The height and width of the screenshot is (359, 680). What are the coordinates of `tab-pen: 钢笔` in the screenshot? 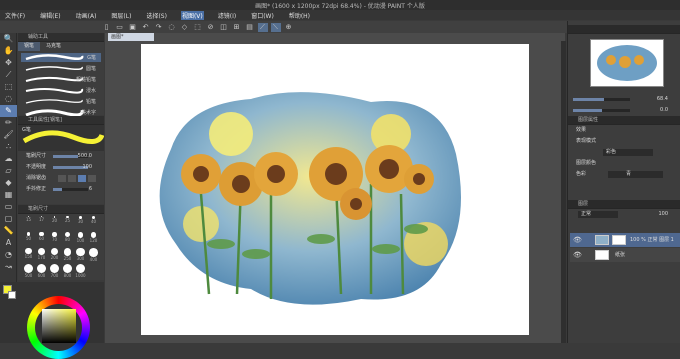 It's located at (29, 46).